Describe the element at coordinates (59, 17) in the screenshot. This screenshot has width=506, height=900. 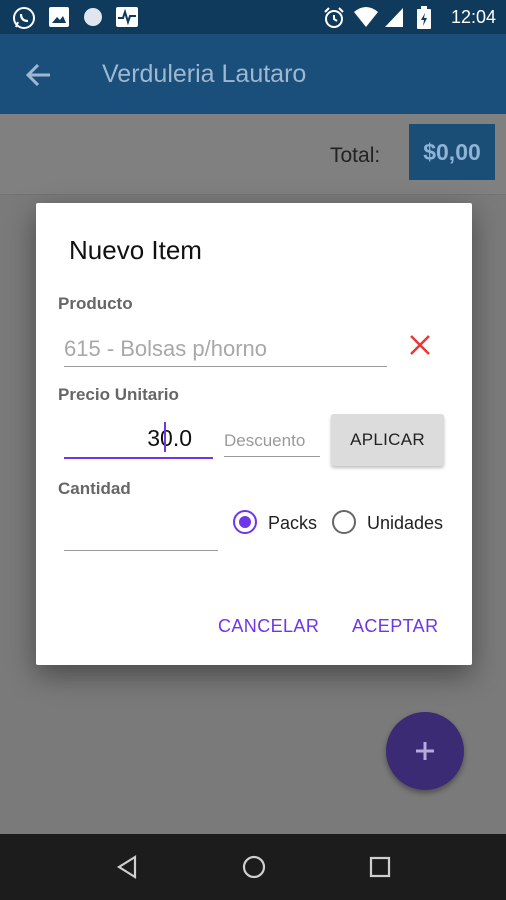
I see `image-icon` at that location.